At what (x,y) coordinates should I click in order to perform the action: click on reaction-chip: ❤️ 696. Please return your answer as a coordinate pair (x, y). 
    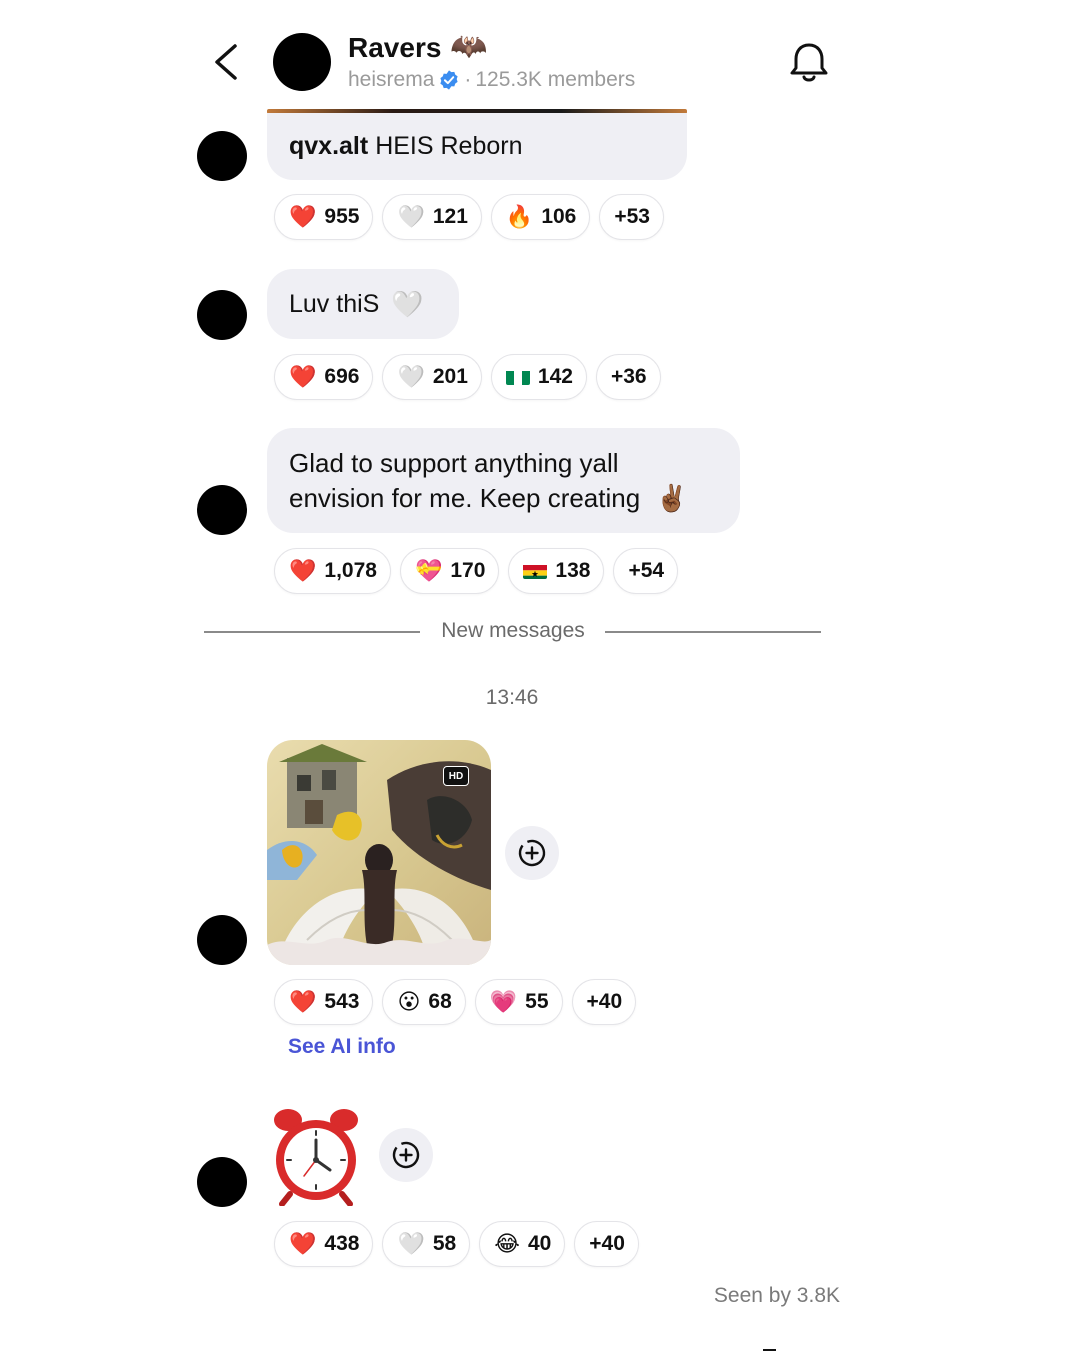
    Looking at the image, I should click on (324, 377).